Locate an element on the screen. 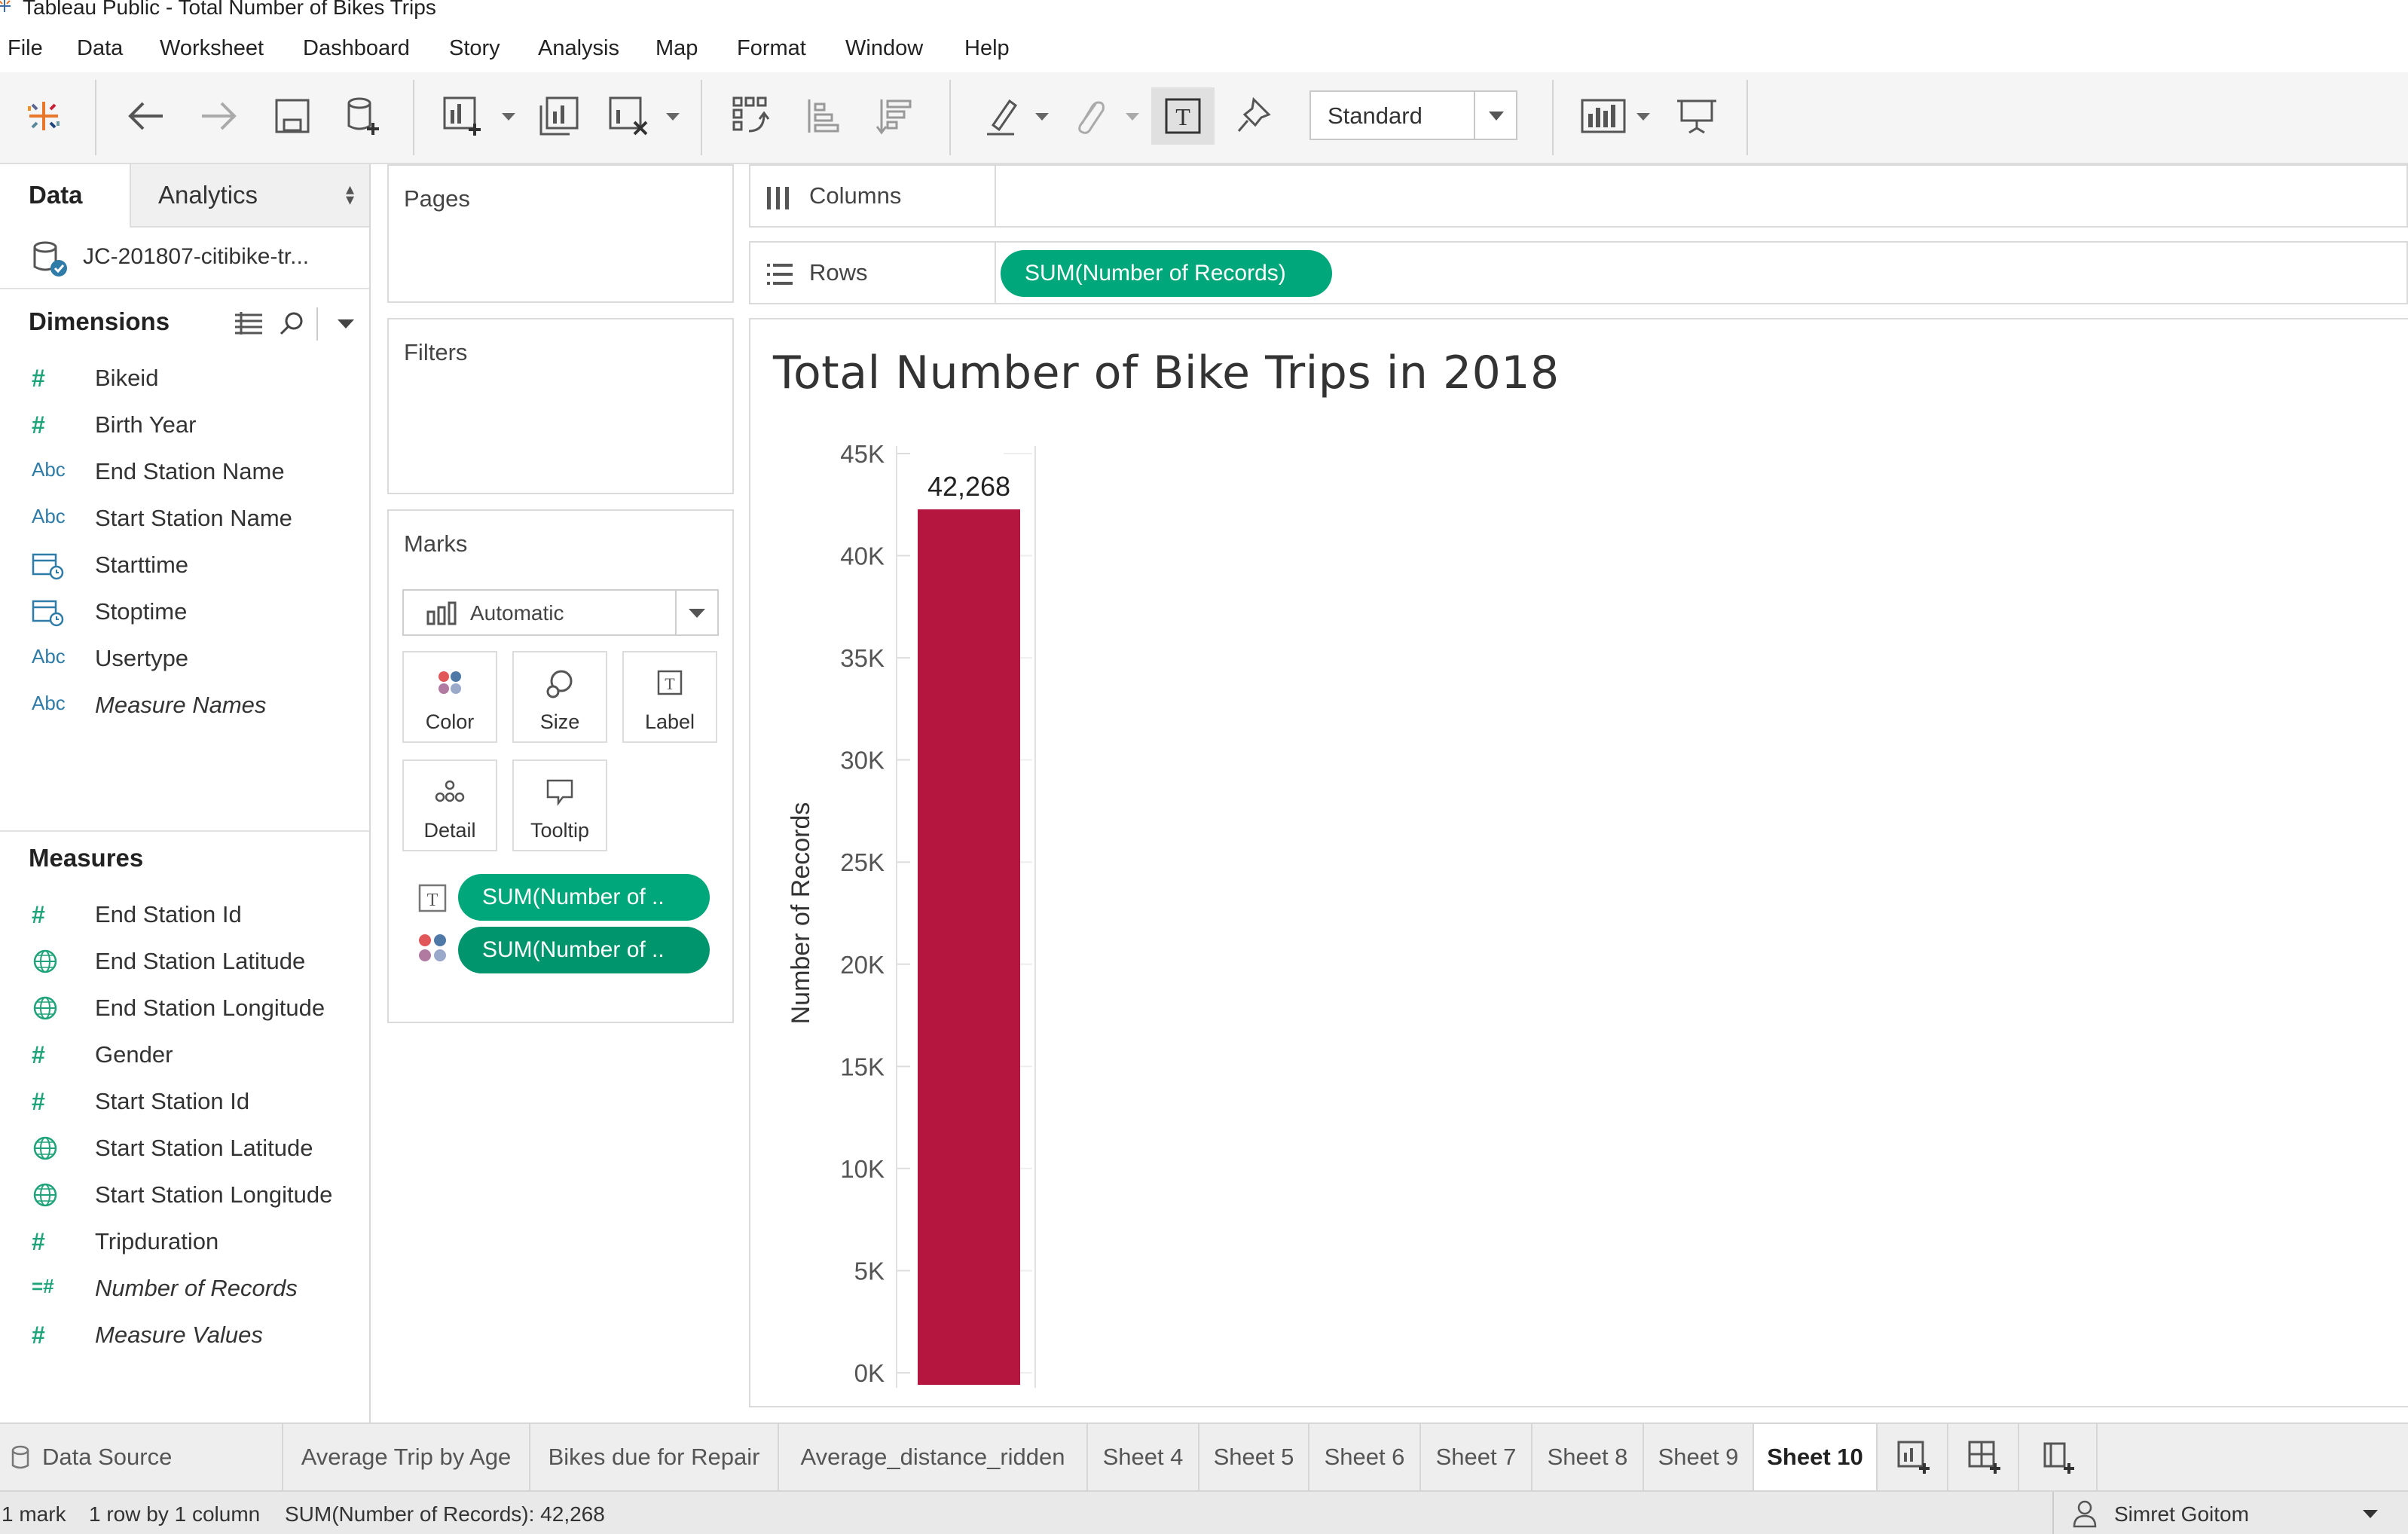 Image resolution: width=2408 pixels, height=1534 pixels. tab-sheet: Sheet 9 is located at coordinates (1699, 1458).